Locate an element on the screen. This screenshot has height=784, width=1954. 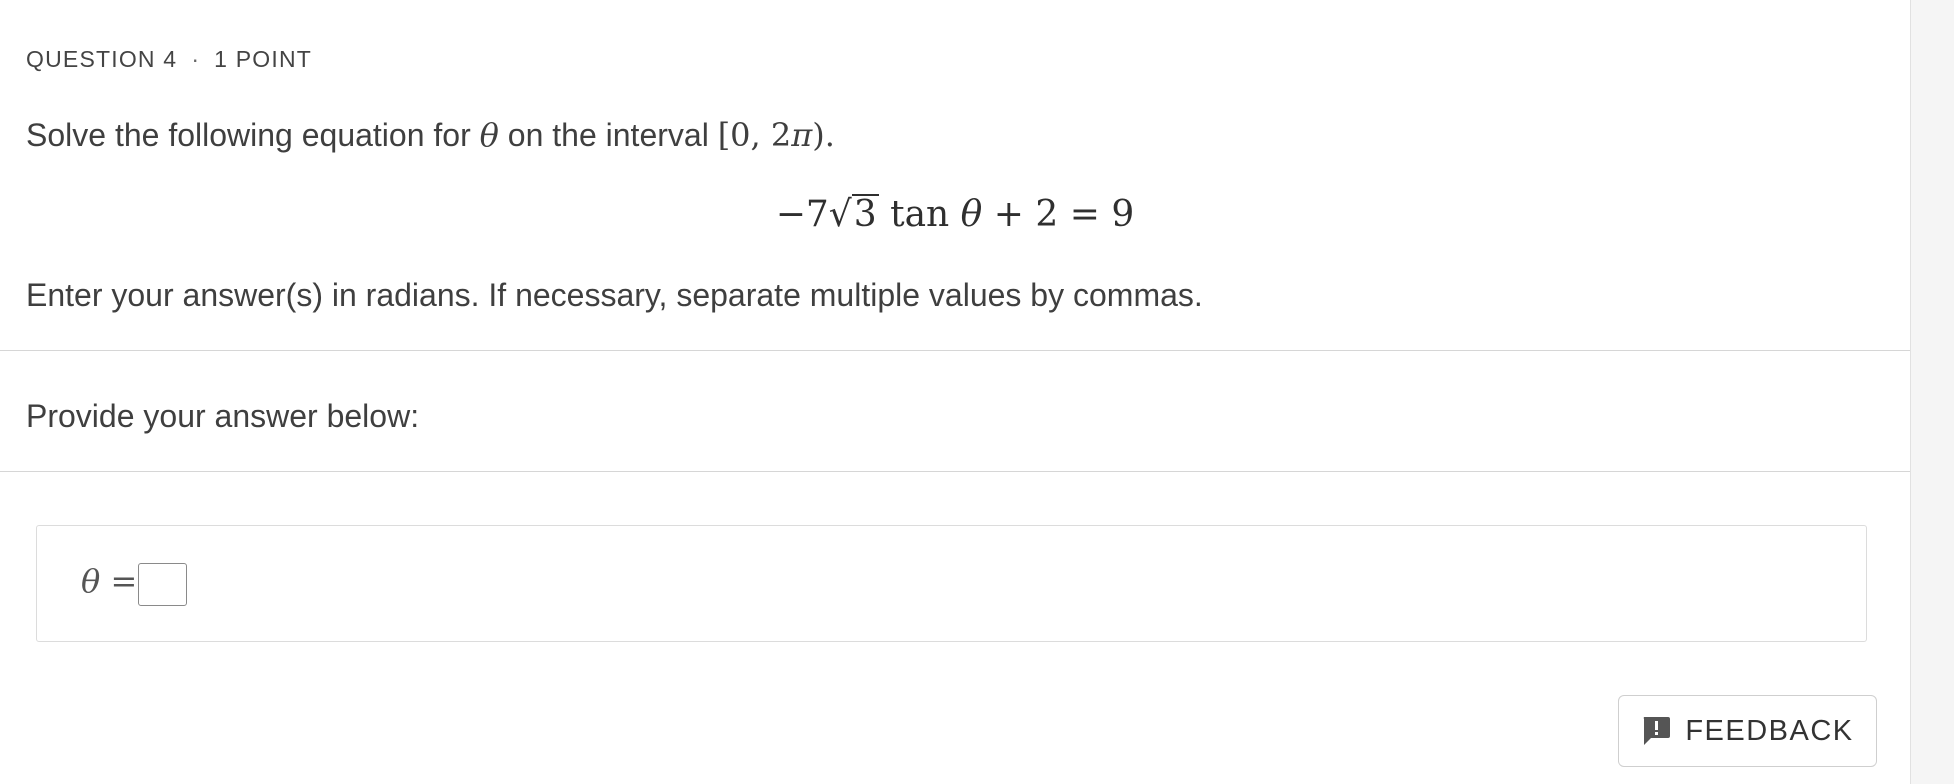
equation: −7√3 tan θ + 2 = 9 is located at coordinates (955, 214).